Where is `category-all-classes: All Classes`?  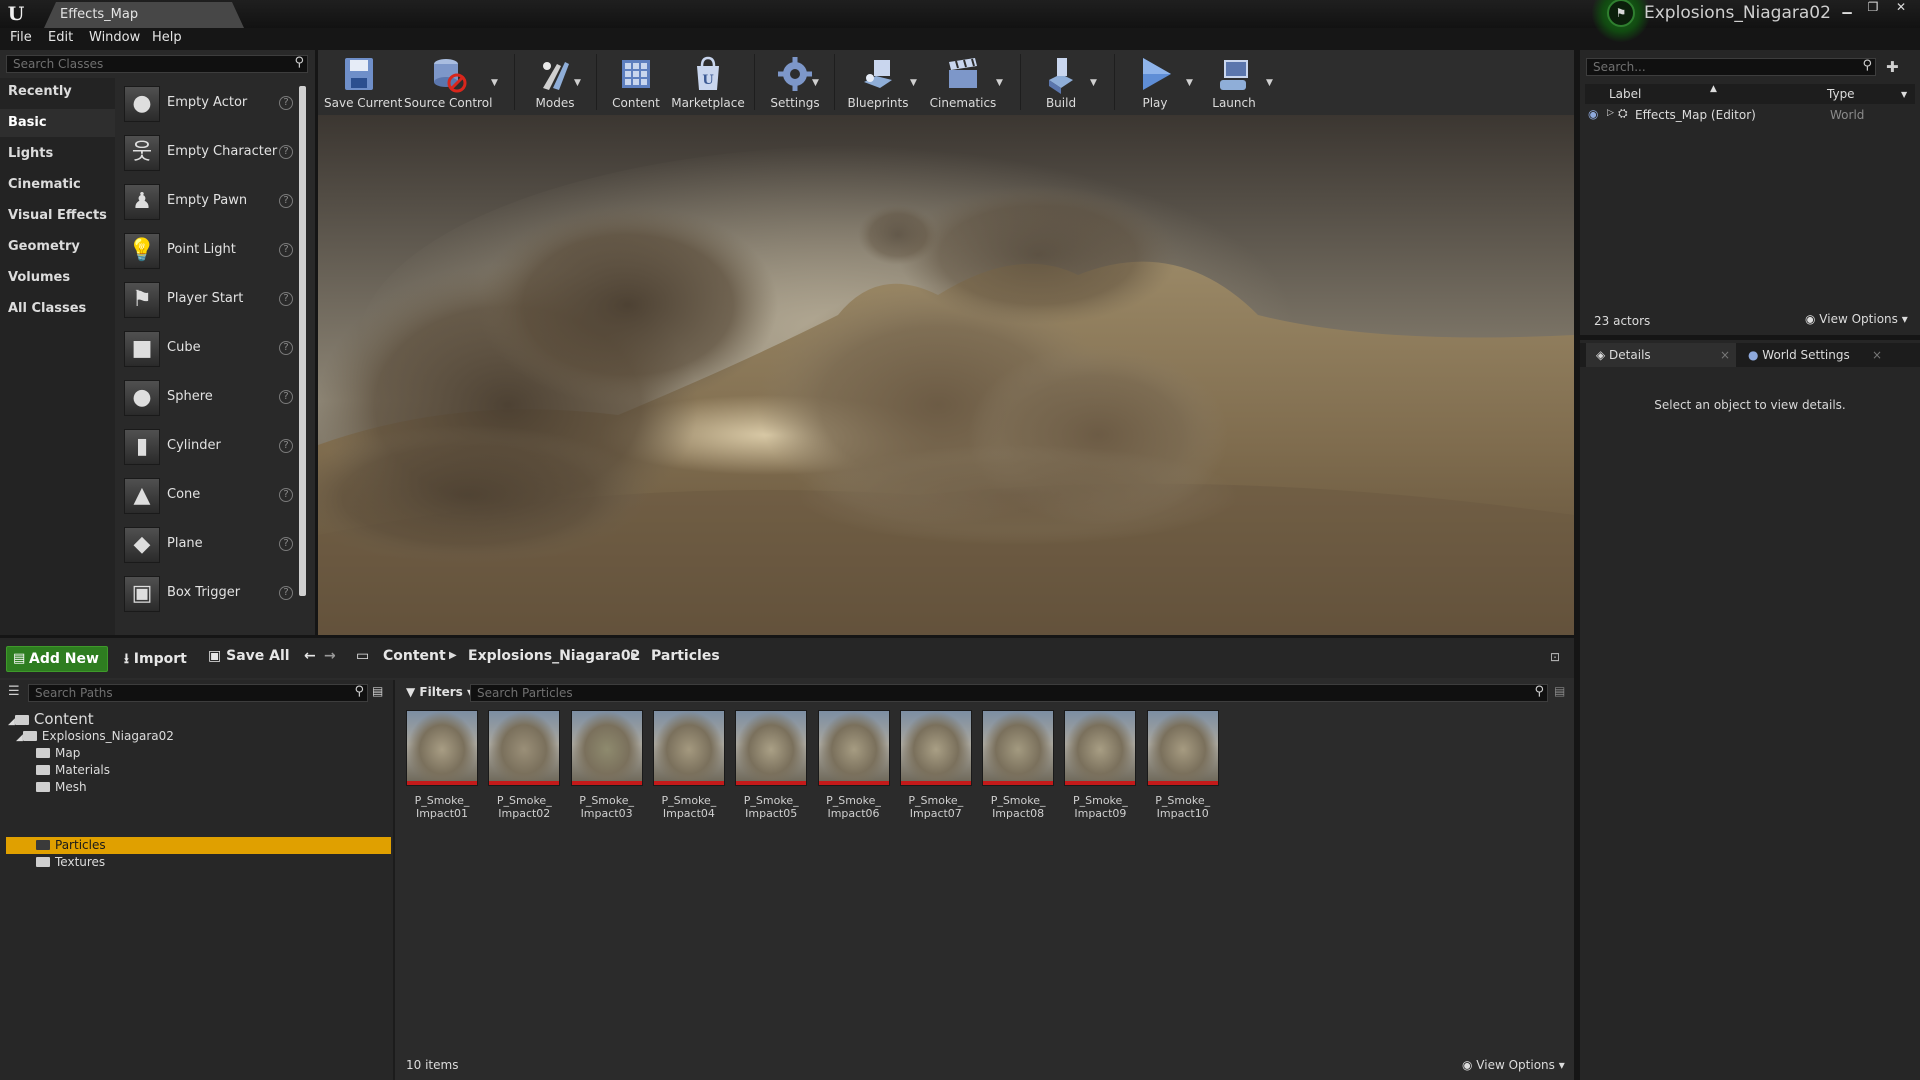
category-all-classes: All Classes is located at coordinates (57, 309).